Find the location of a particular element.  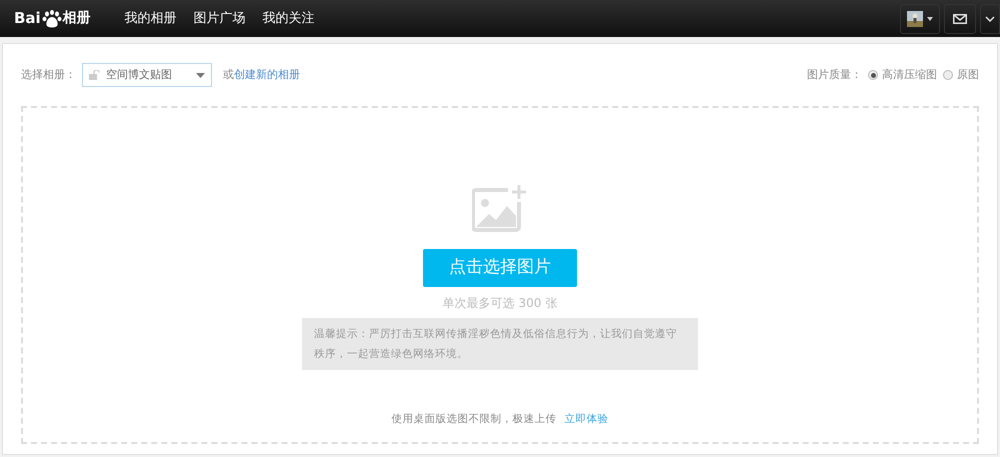

quality-label: 图片质量： is located at coordinates (834, 74).